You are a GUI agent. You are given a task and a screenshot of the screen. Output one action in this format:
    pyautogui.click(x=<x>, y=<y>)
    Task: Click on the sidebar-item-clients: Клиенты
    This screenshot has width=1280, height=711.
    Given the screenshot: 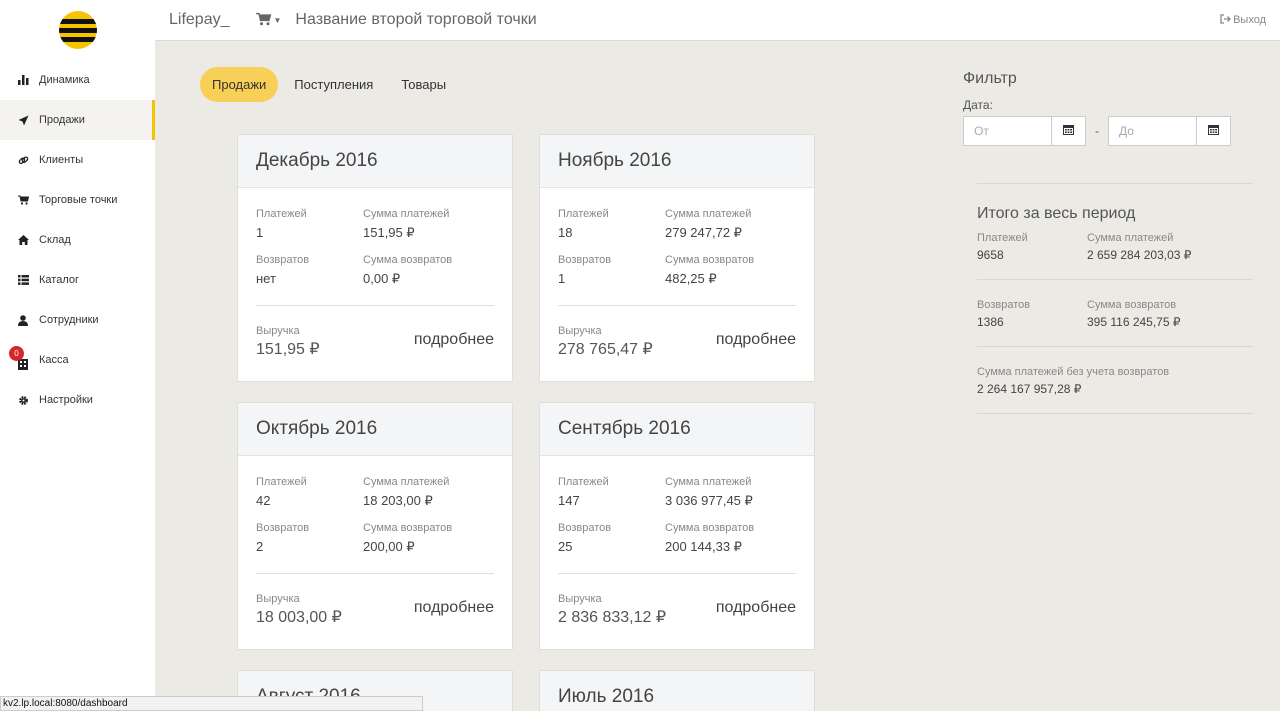 What is the action you would take?
    pyautogui.click(x=77, y=160)
    